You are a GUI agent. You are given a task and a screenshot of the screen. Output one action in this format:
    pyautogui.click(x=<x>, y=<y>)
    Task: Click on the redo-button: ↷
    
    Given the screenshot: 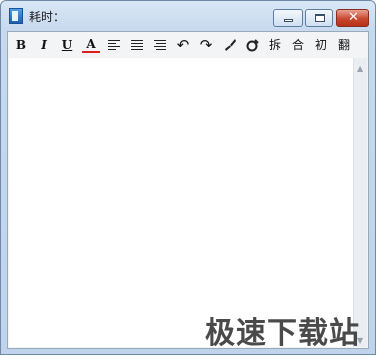 What is the action you would take?
    pyautogui.click(x=206, y=45)
    